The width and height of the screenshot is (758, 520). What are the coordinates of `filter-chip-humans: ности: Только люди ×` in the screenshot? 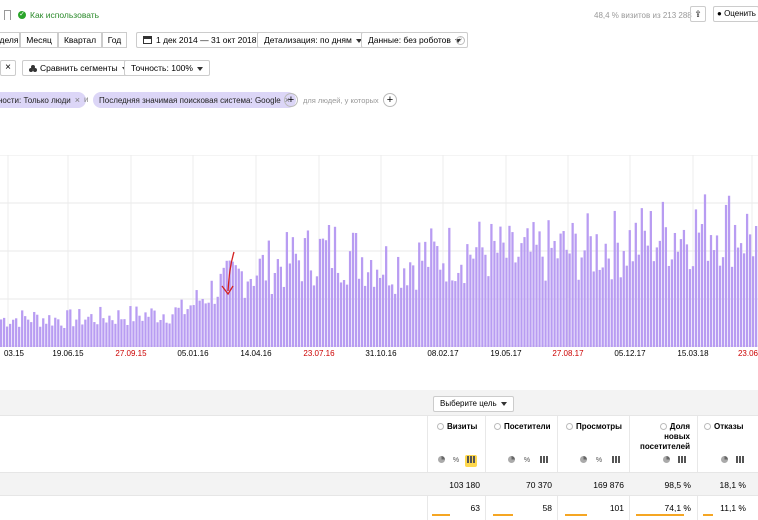 It's located at (43, 100).